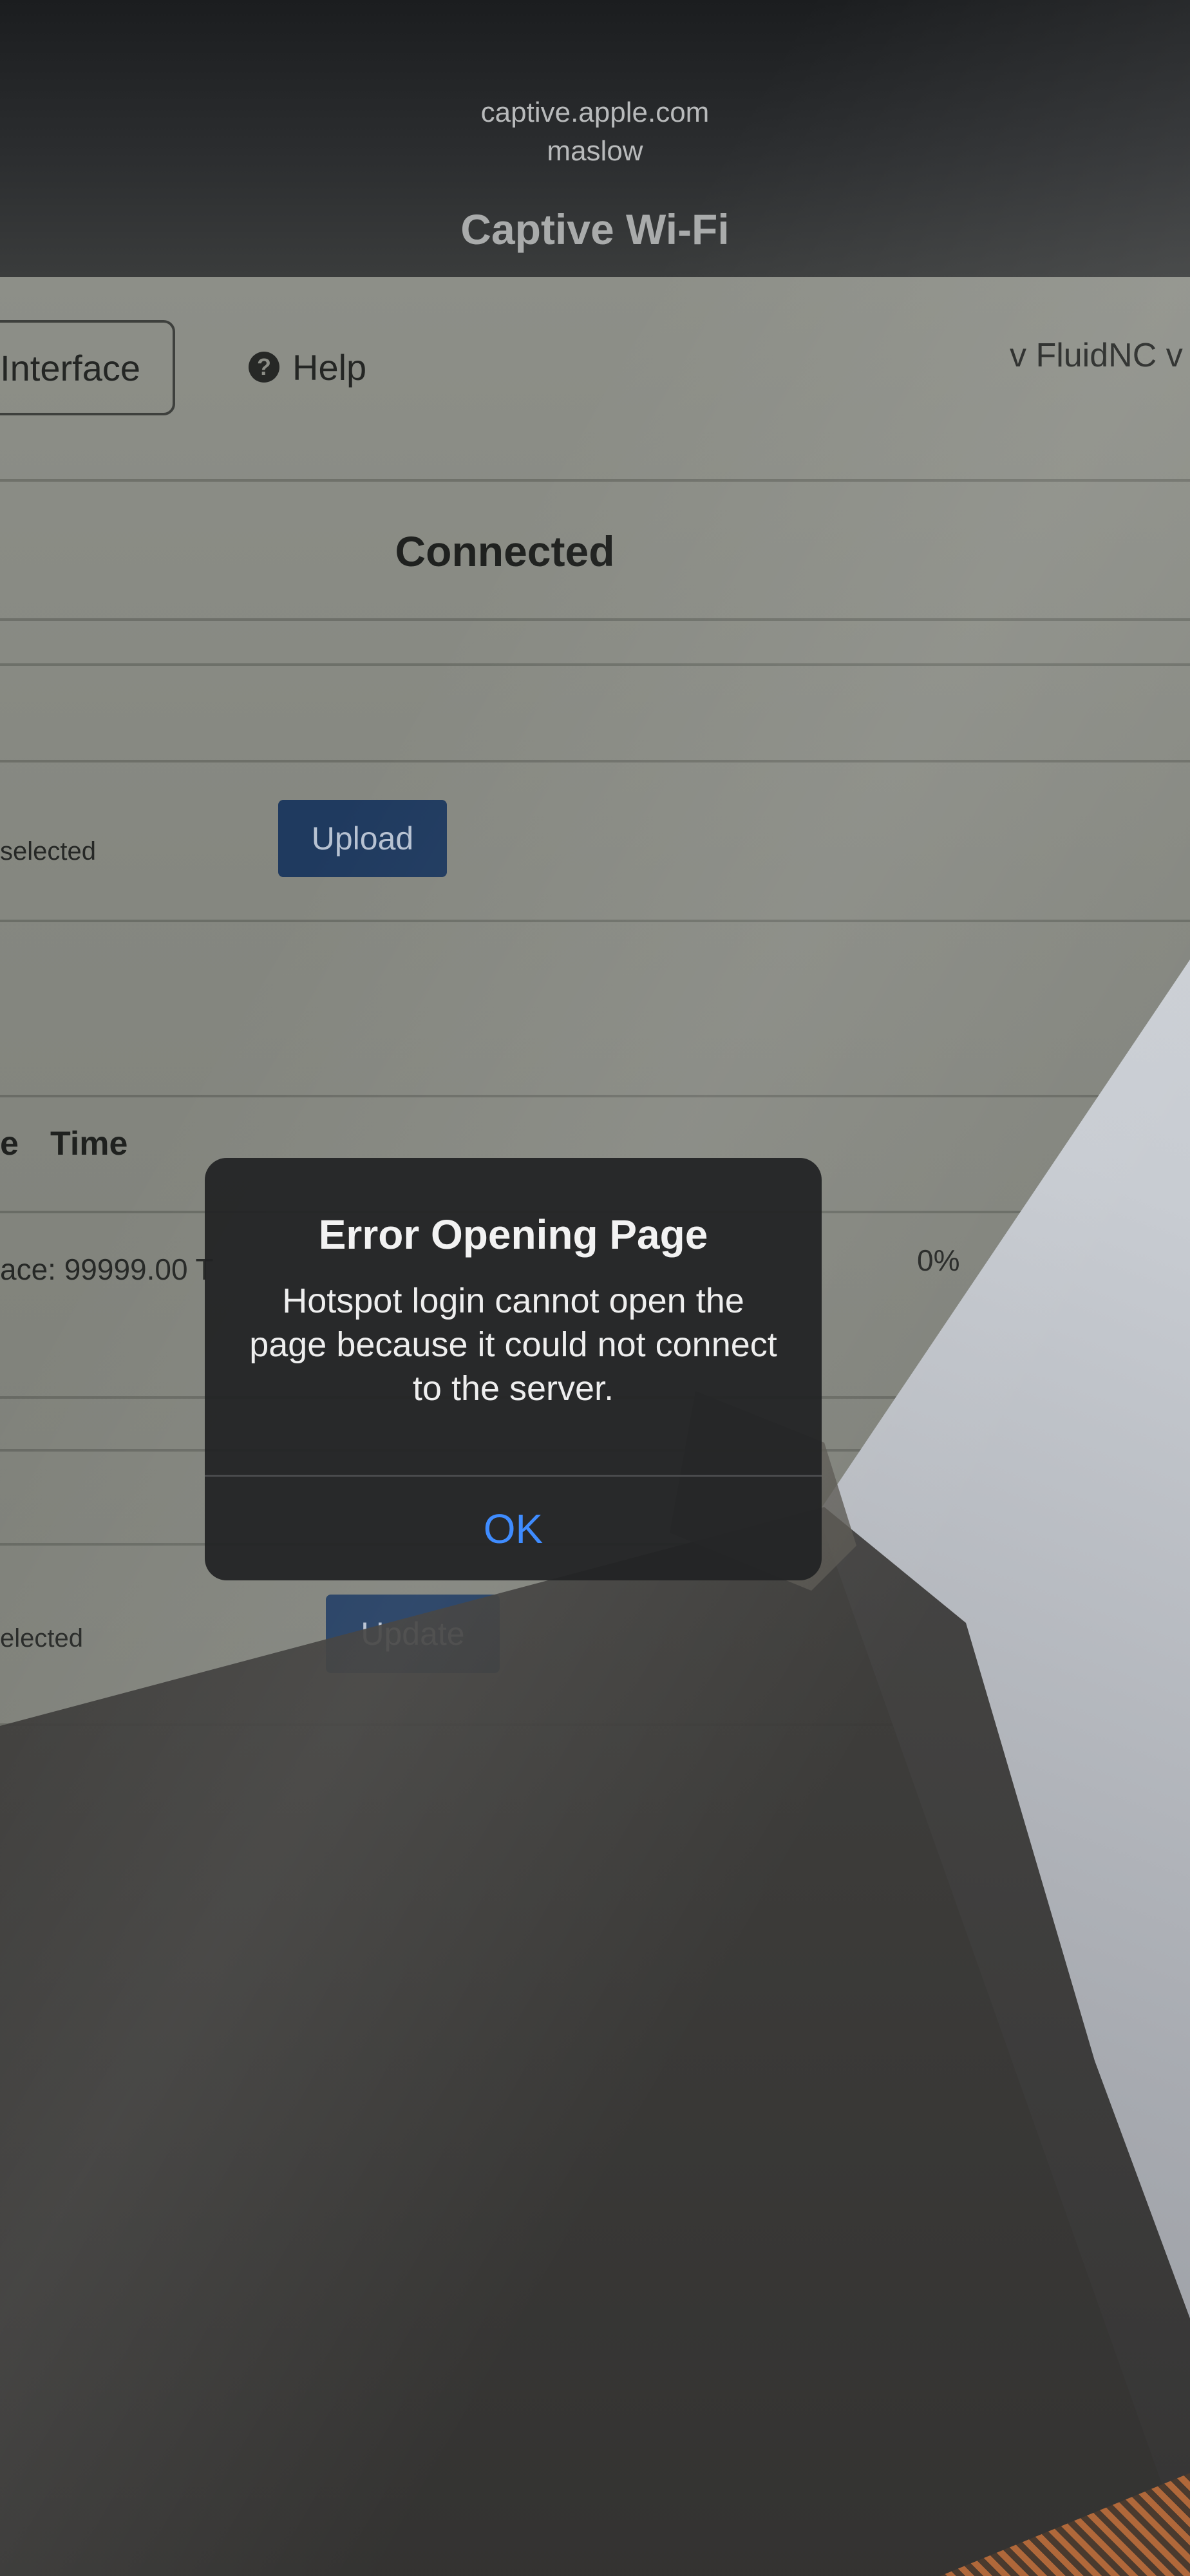  Describe the element at coordinates (595, 112) in the screenshot. I see `captive-host: captive.apple.com` at that location.